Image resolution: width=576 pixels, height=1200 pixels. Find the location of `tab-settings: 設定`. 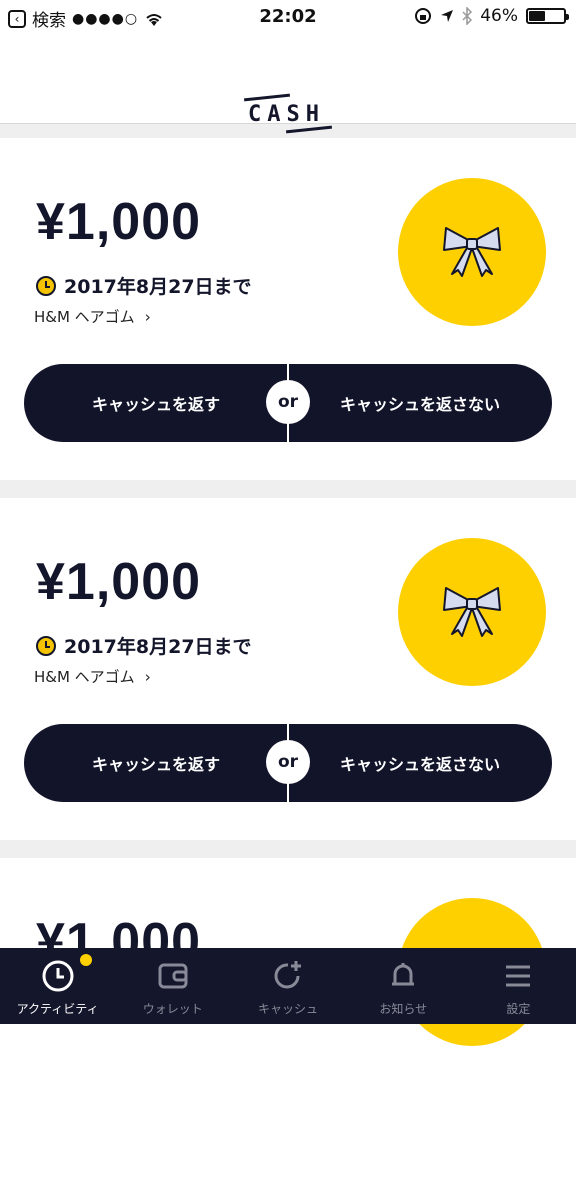

tab-settings: 設定 is located at coordinates (518, 986).